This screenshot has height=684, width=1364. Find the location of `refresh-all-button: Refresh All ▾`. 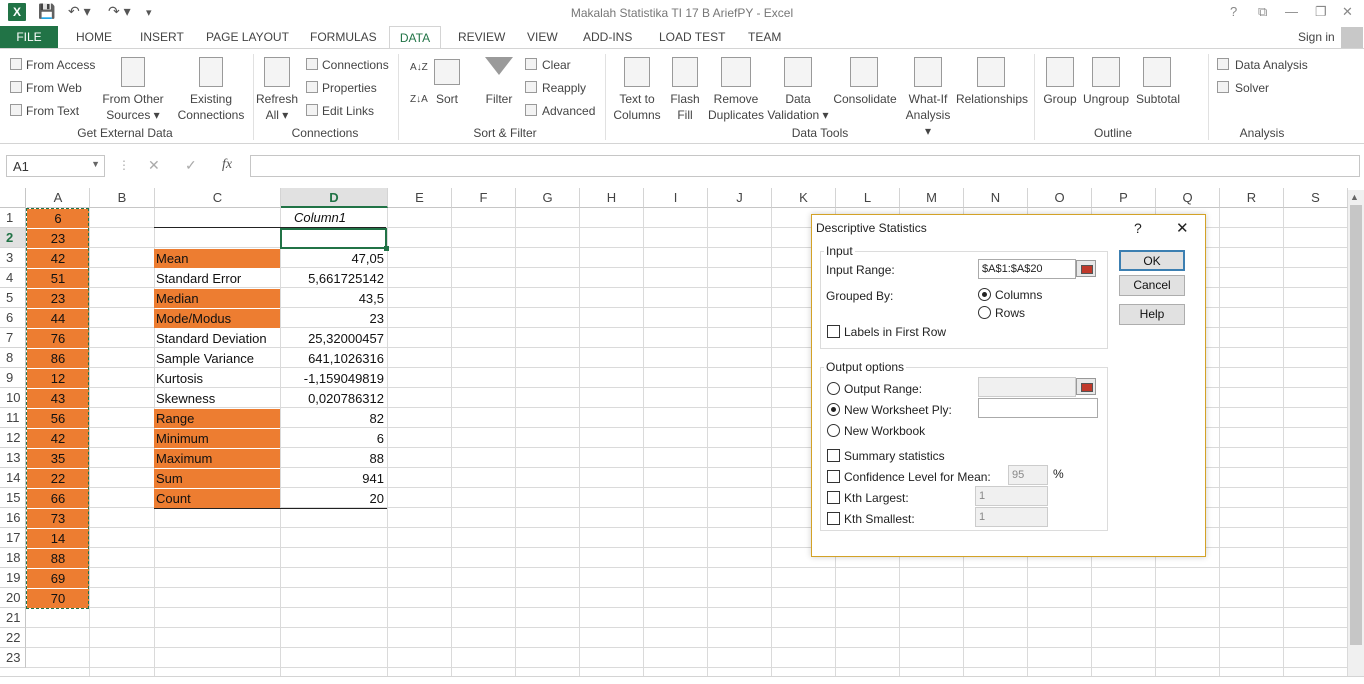

refresh-all-button: Refresh All ▾ is located at coordinates (277, 107).